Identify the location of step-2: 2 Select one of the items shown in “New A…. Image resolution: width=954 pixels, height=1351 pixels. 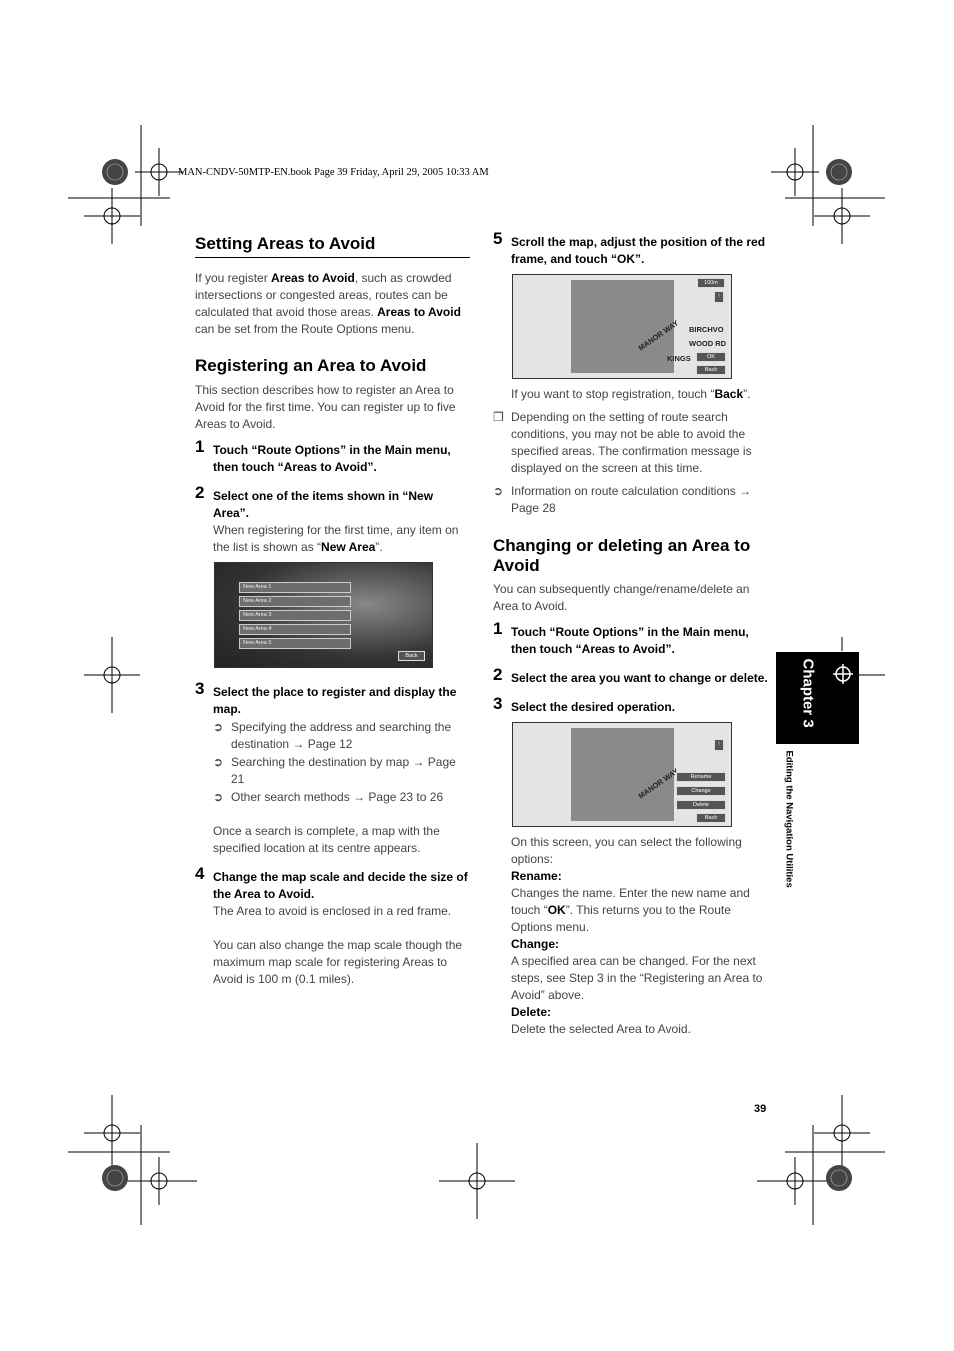
(314, 501).